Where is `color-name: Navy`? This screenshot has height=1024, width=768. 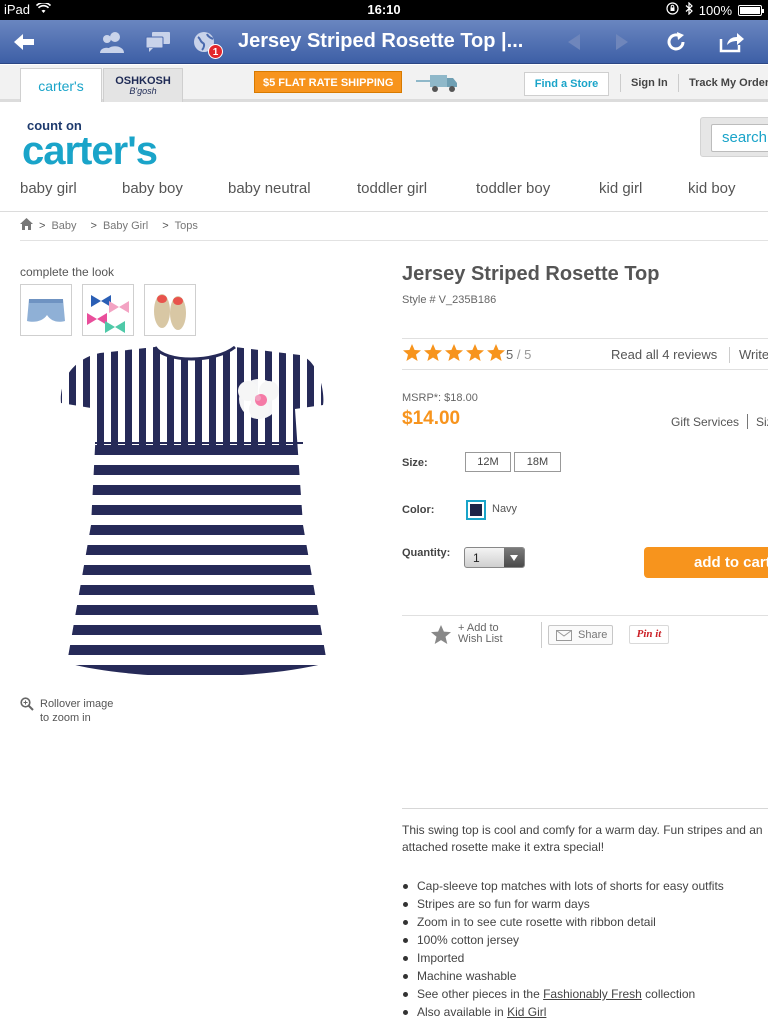
color-name: Navy is located at coordinates (505, 509).